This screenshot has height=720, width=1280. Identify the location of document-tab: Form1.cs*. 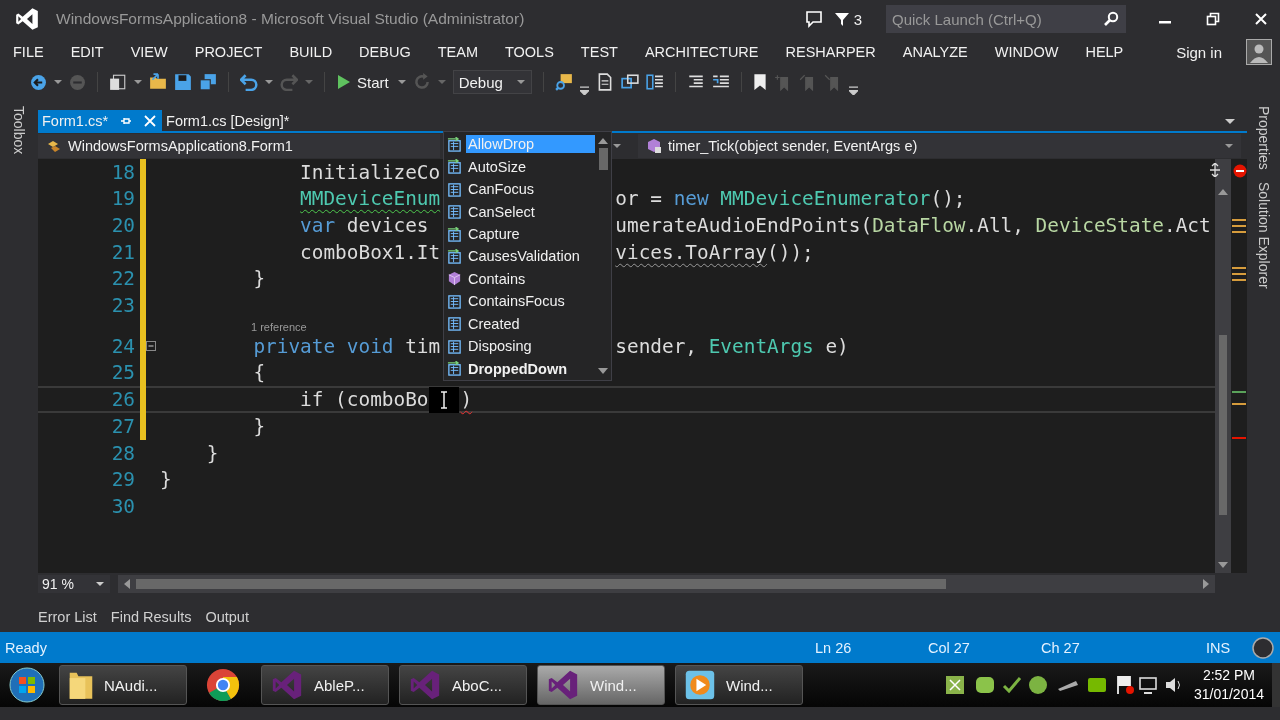
(100, 121).